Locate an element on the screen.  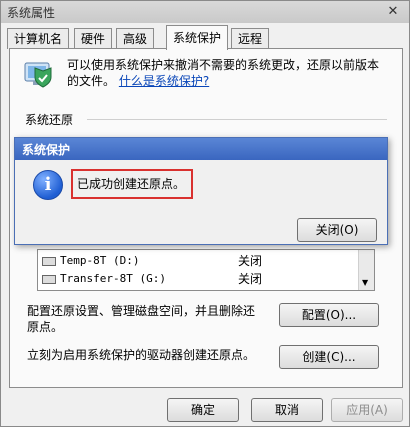
tab-hardware: 硬件 is located at coordinates (93, 38).